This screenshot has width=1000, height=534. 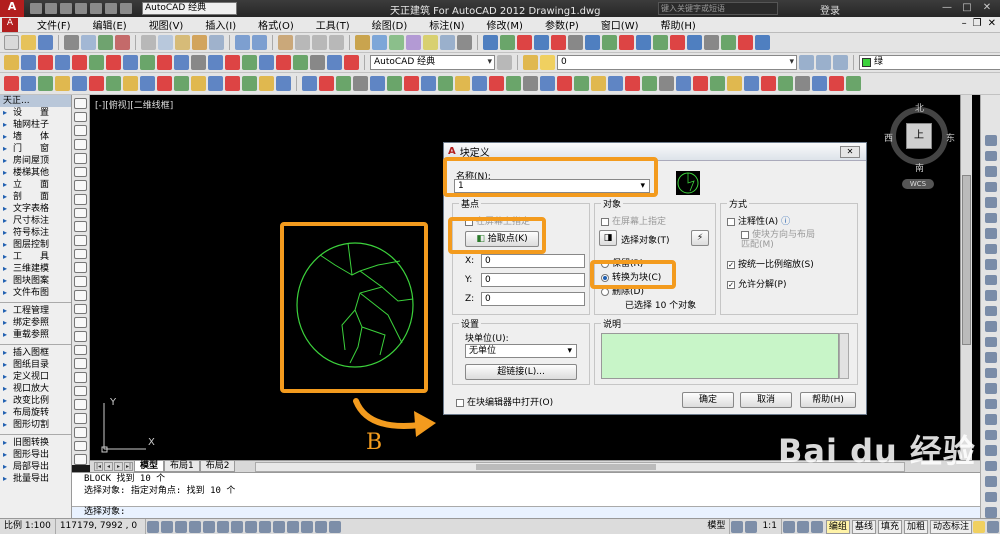 What do you see at coordinates (711, 42) in the screenshot?
I see `tz-tool-icon` at bounding box center [711, 42].